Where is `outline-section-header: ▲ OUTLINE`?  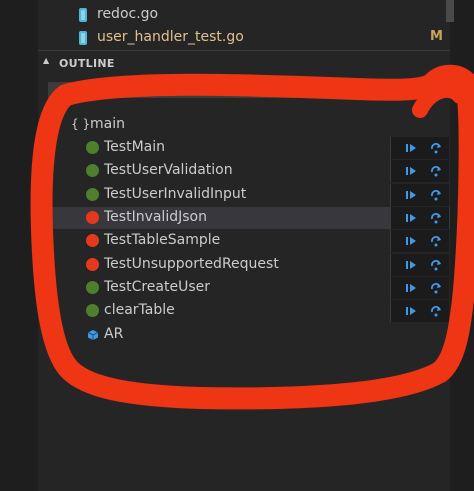
outline-section-header: ▲ OUTLINE is located at coordinates (244, 62).